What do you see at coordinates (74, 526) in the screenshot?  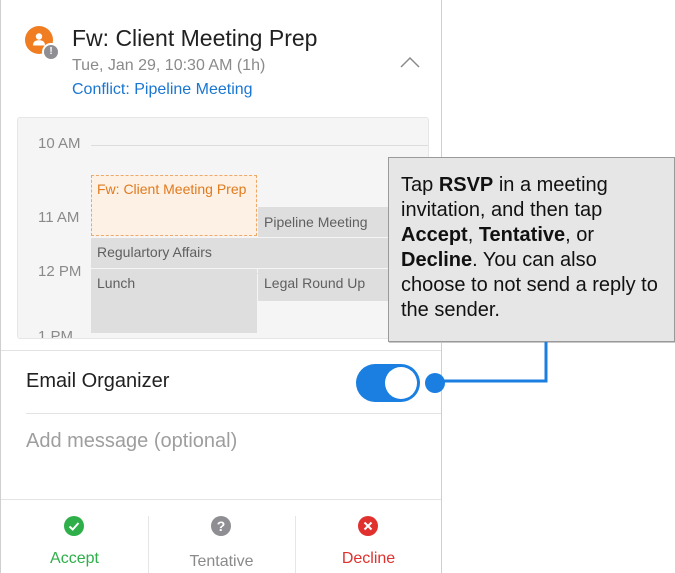 I see `check-circle-icon` at bounding box center [74, 526].